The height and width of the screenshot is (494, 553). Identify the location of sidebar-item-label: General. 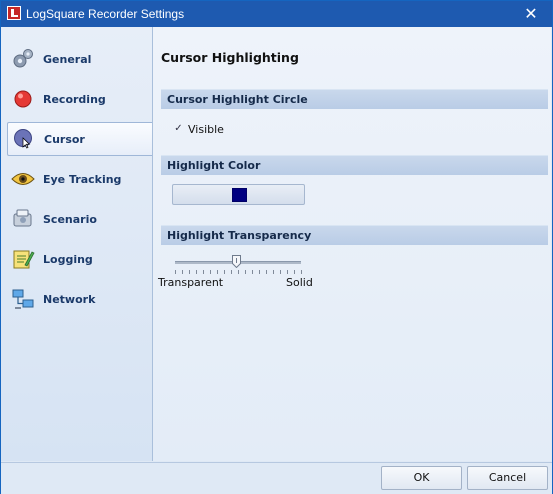
(67, 59).